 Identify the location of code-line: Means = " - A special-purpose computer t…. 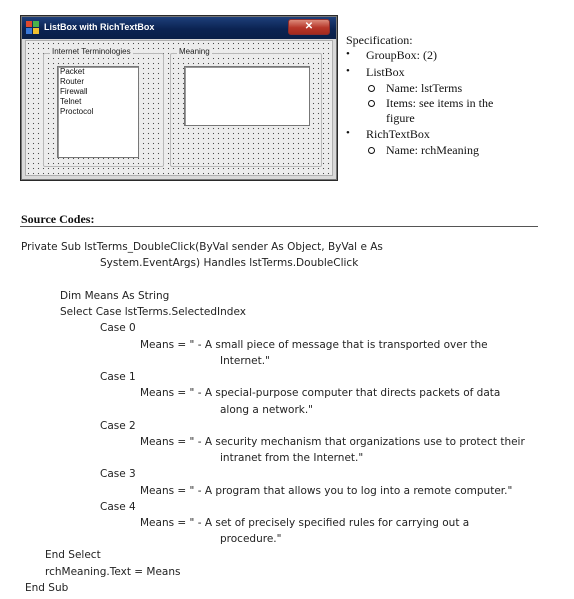
(320, 393).